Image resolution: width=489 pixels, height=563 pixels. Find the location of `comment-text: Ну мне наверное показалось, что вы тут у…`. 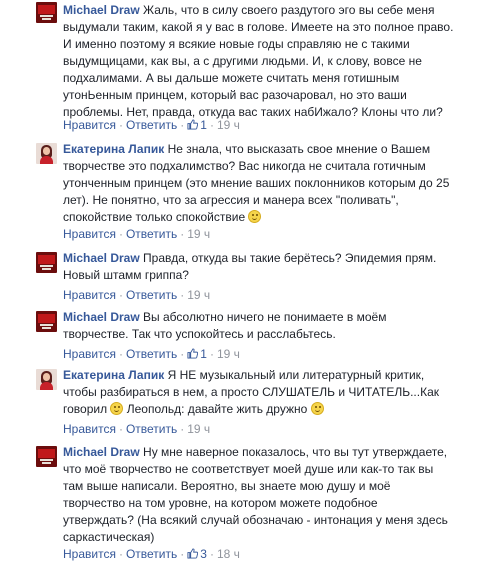

comment-text: Ну мне наверное показалось, что вы тут у… is located at coordinates (255, 494).